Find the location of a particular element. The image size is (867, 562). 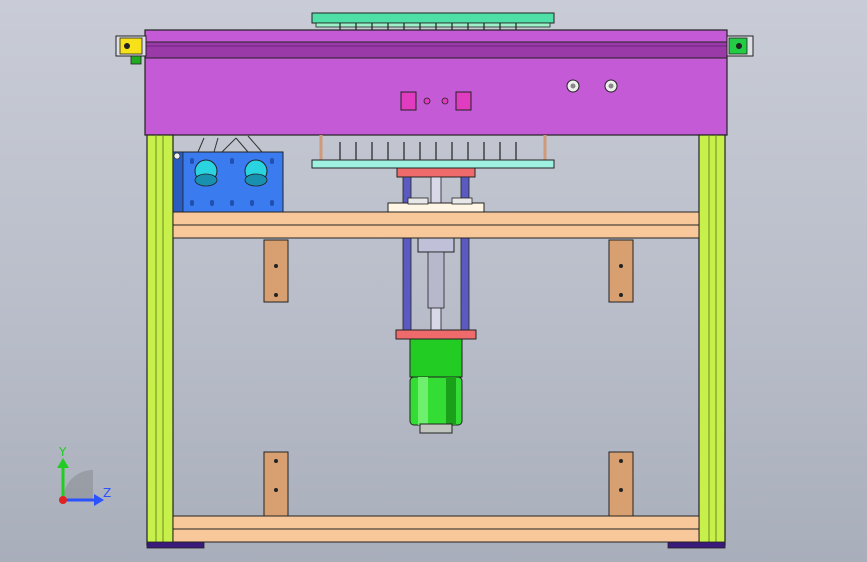

blue-control-panel is located at coordinates (228, 174).